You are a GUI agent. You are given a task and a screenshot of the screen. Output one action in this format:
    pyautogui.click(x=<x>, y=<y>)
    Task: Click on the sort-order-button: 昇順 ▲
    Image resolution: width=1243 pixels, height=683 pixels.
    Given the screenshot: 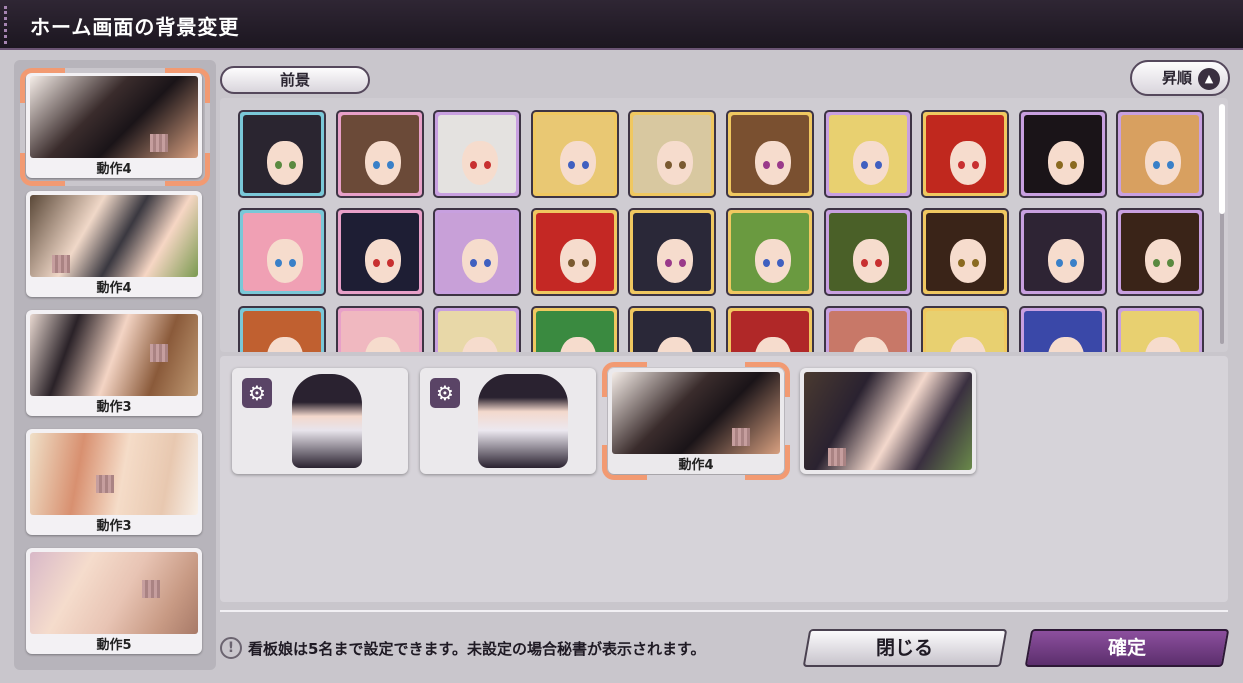 What is the action you would take?
    pyautogui.click(x=1180, y=78)
    